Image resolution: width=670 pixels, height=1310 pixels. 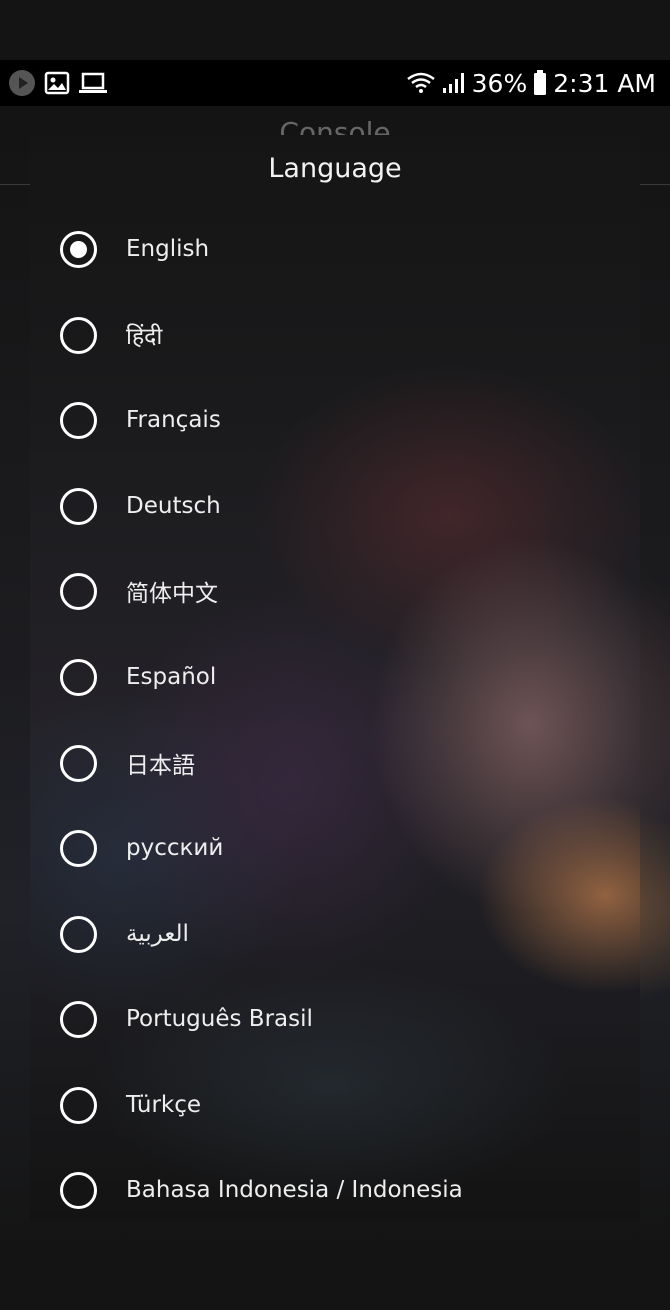 What do you see at coordinates (172, 594) in the screenshot?
I see `language-label: 简体中文` at bounding box center [172, 594].